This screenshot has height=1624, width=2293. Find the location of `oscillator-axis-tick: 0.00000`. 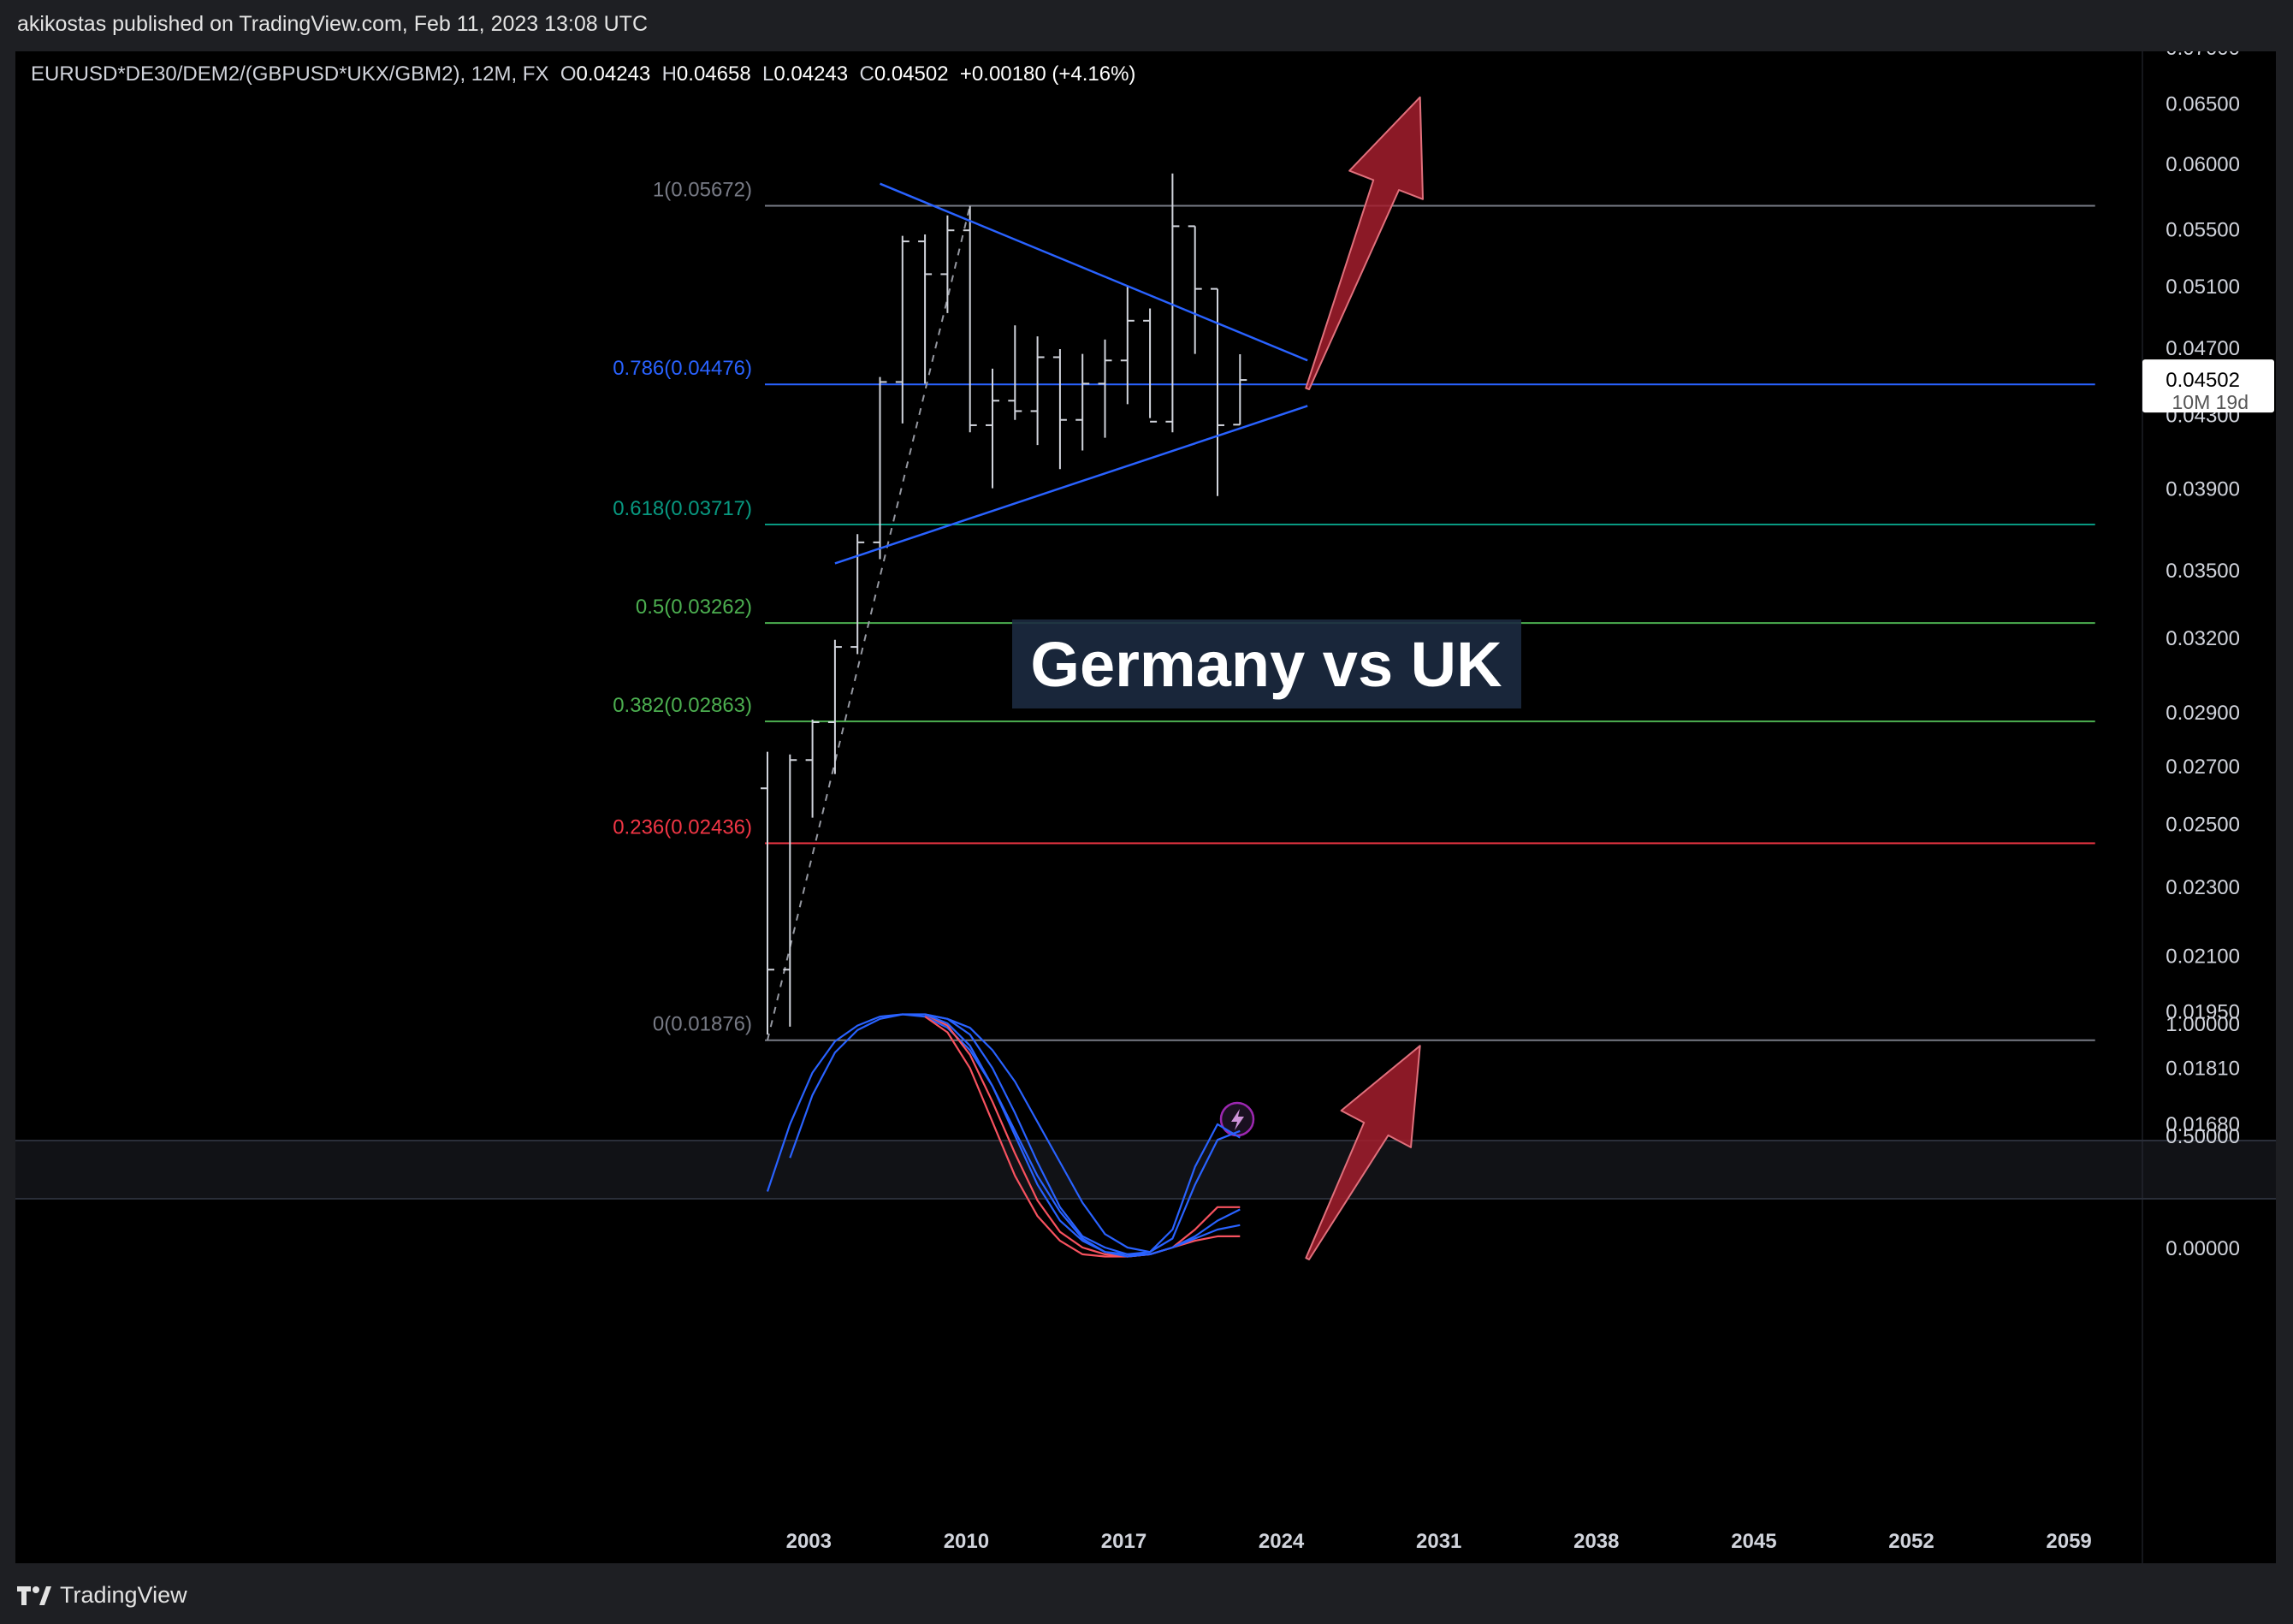

oscillator-axis-tick: 0.00000 is located at coordinates (2203, 1248).